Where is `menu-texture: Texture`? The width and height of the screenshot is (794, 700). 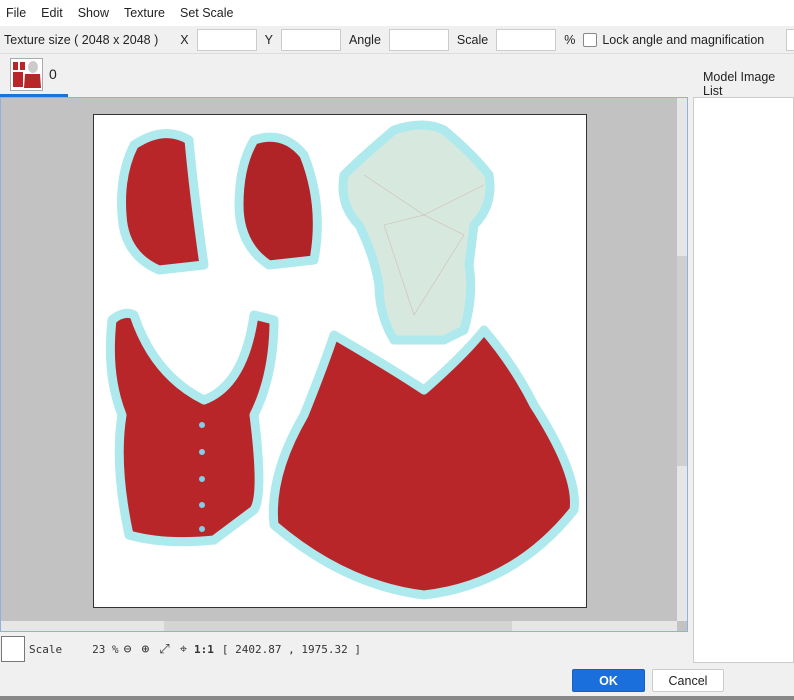
menu-texture: Texture is located at coordinates (144, 13).